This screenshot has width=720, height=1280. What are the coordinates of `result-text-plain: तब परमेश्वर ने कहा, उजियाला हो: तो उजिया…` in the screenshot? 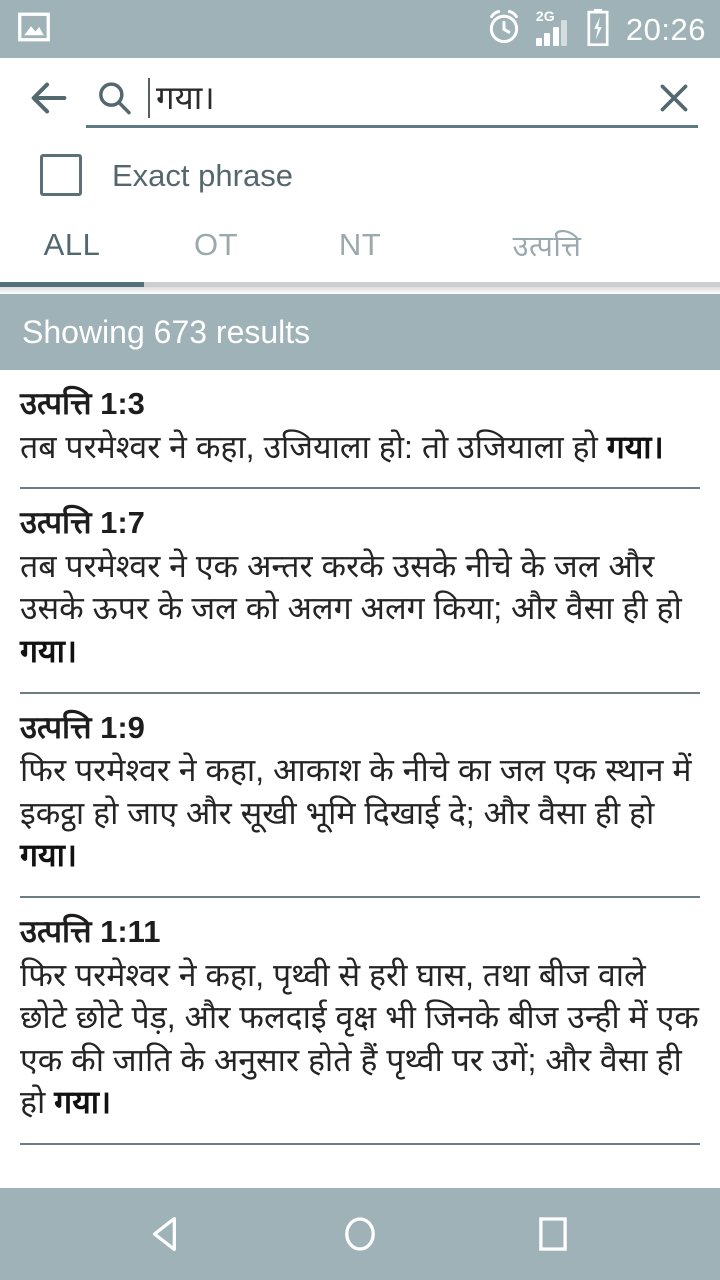 It's located at (313, 446).